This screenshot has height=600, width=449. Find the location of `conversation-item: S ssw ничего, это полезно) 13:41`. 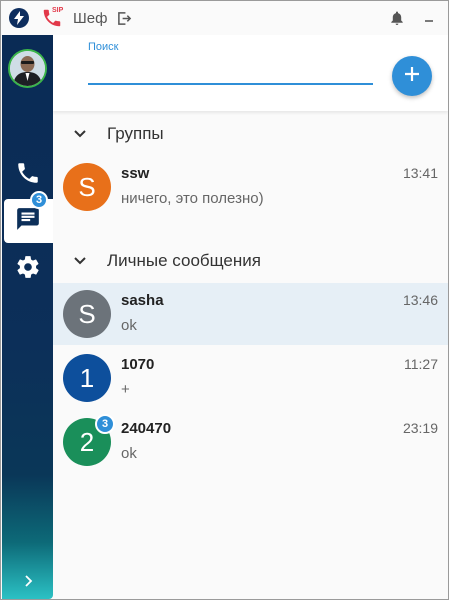

conversation-item: S ssw ничего, это полезно) 13:41 is located at coordinates (250, 187).